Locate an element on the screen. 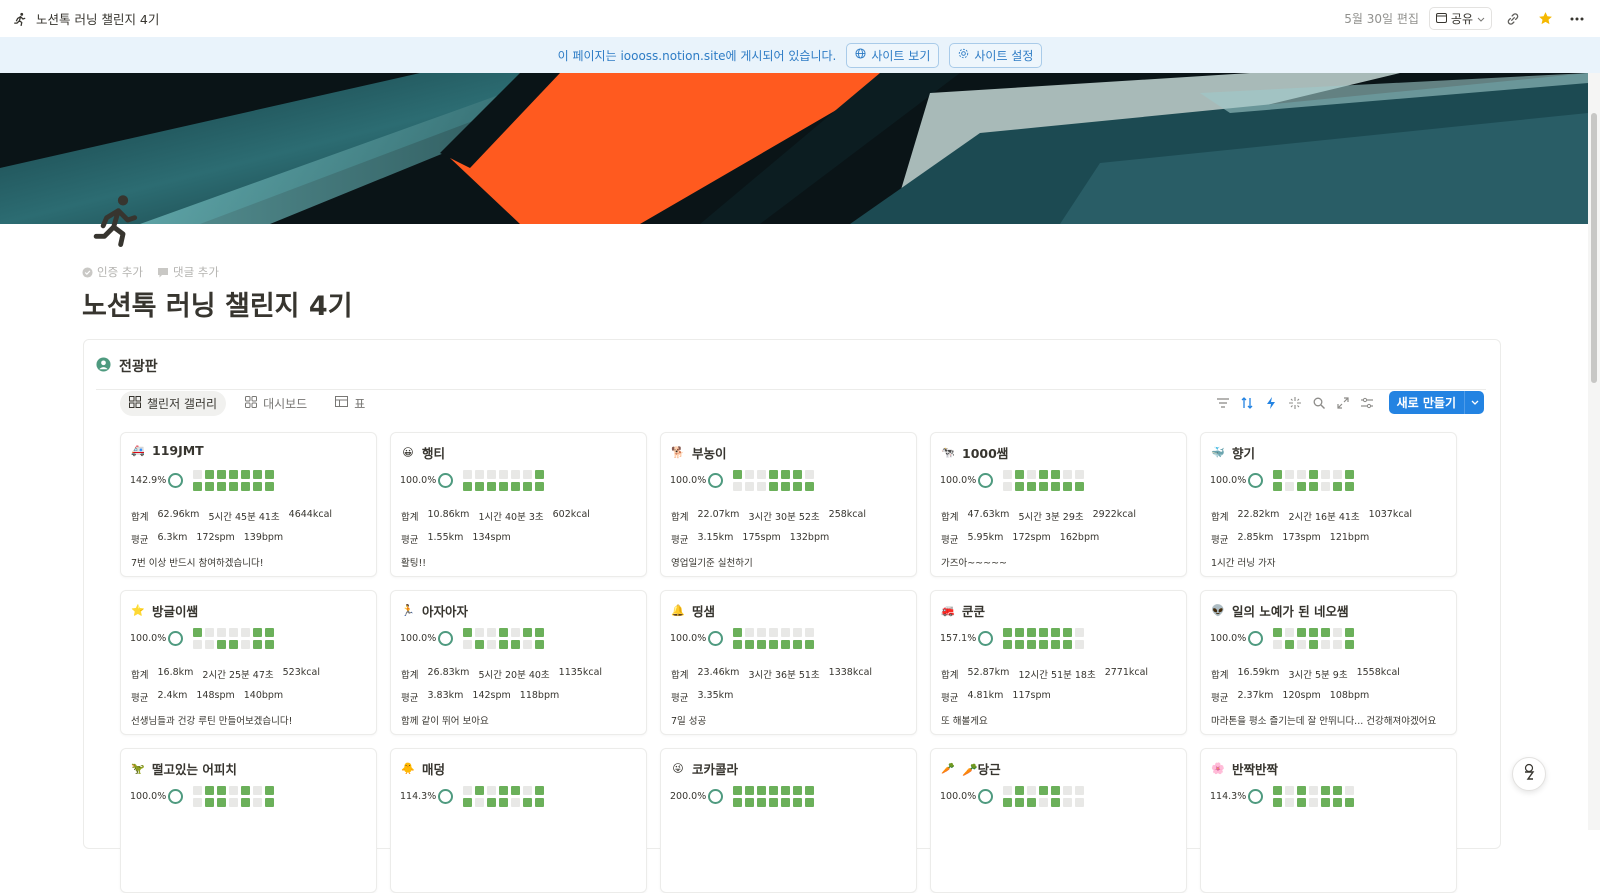 The image size is (1600, 893). star-icon is located at coordinates (1545, 19).